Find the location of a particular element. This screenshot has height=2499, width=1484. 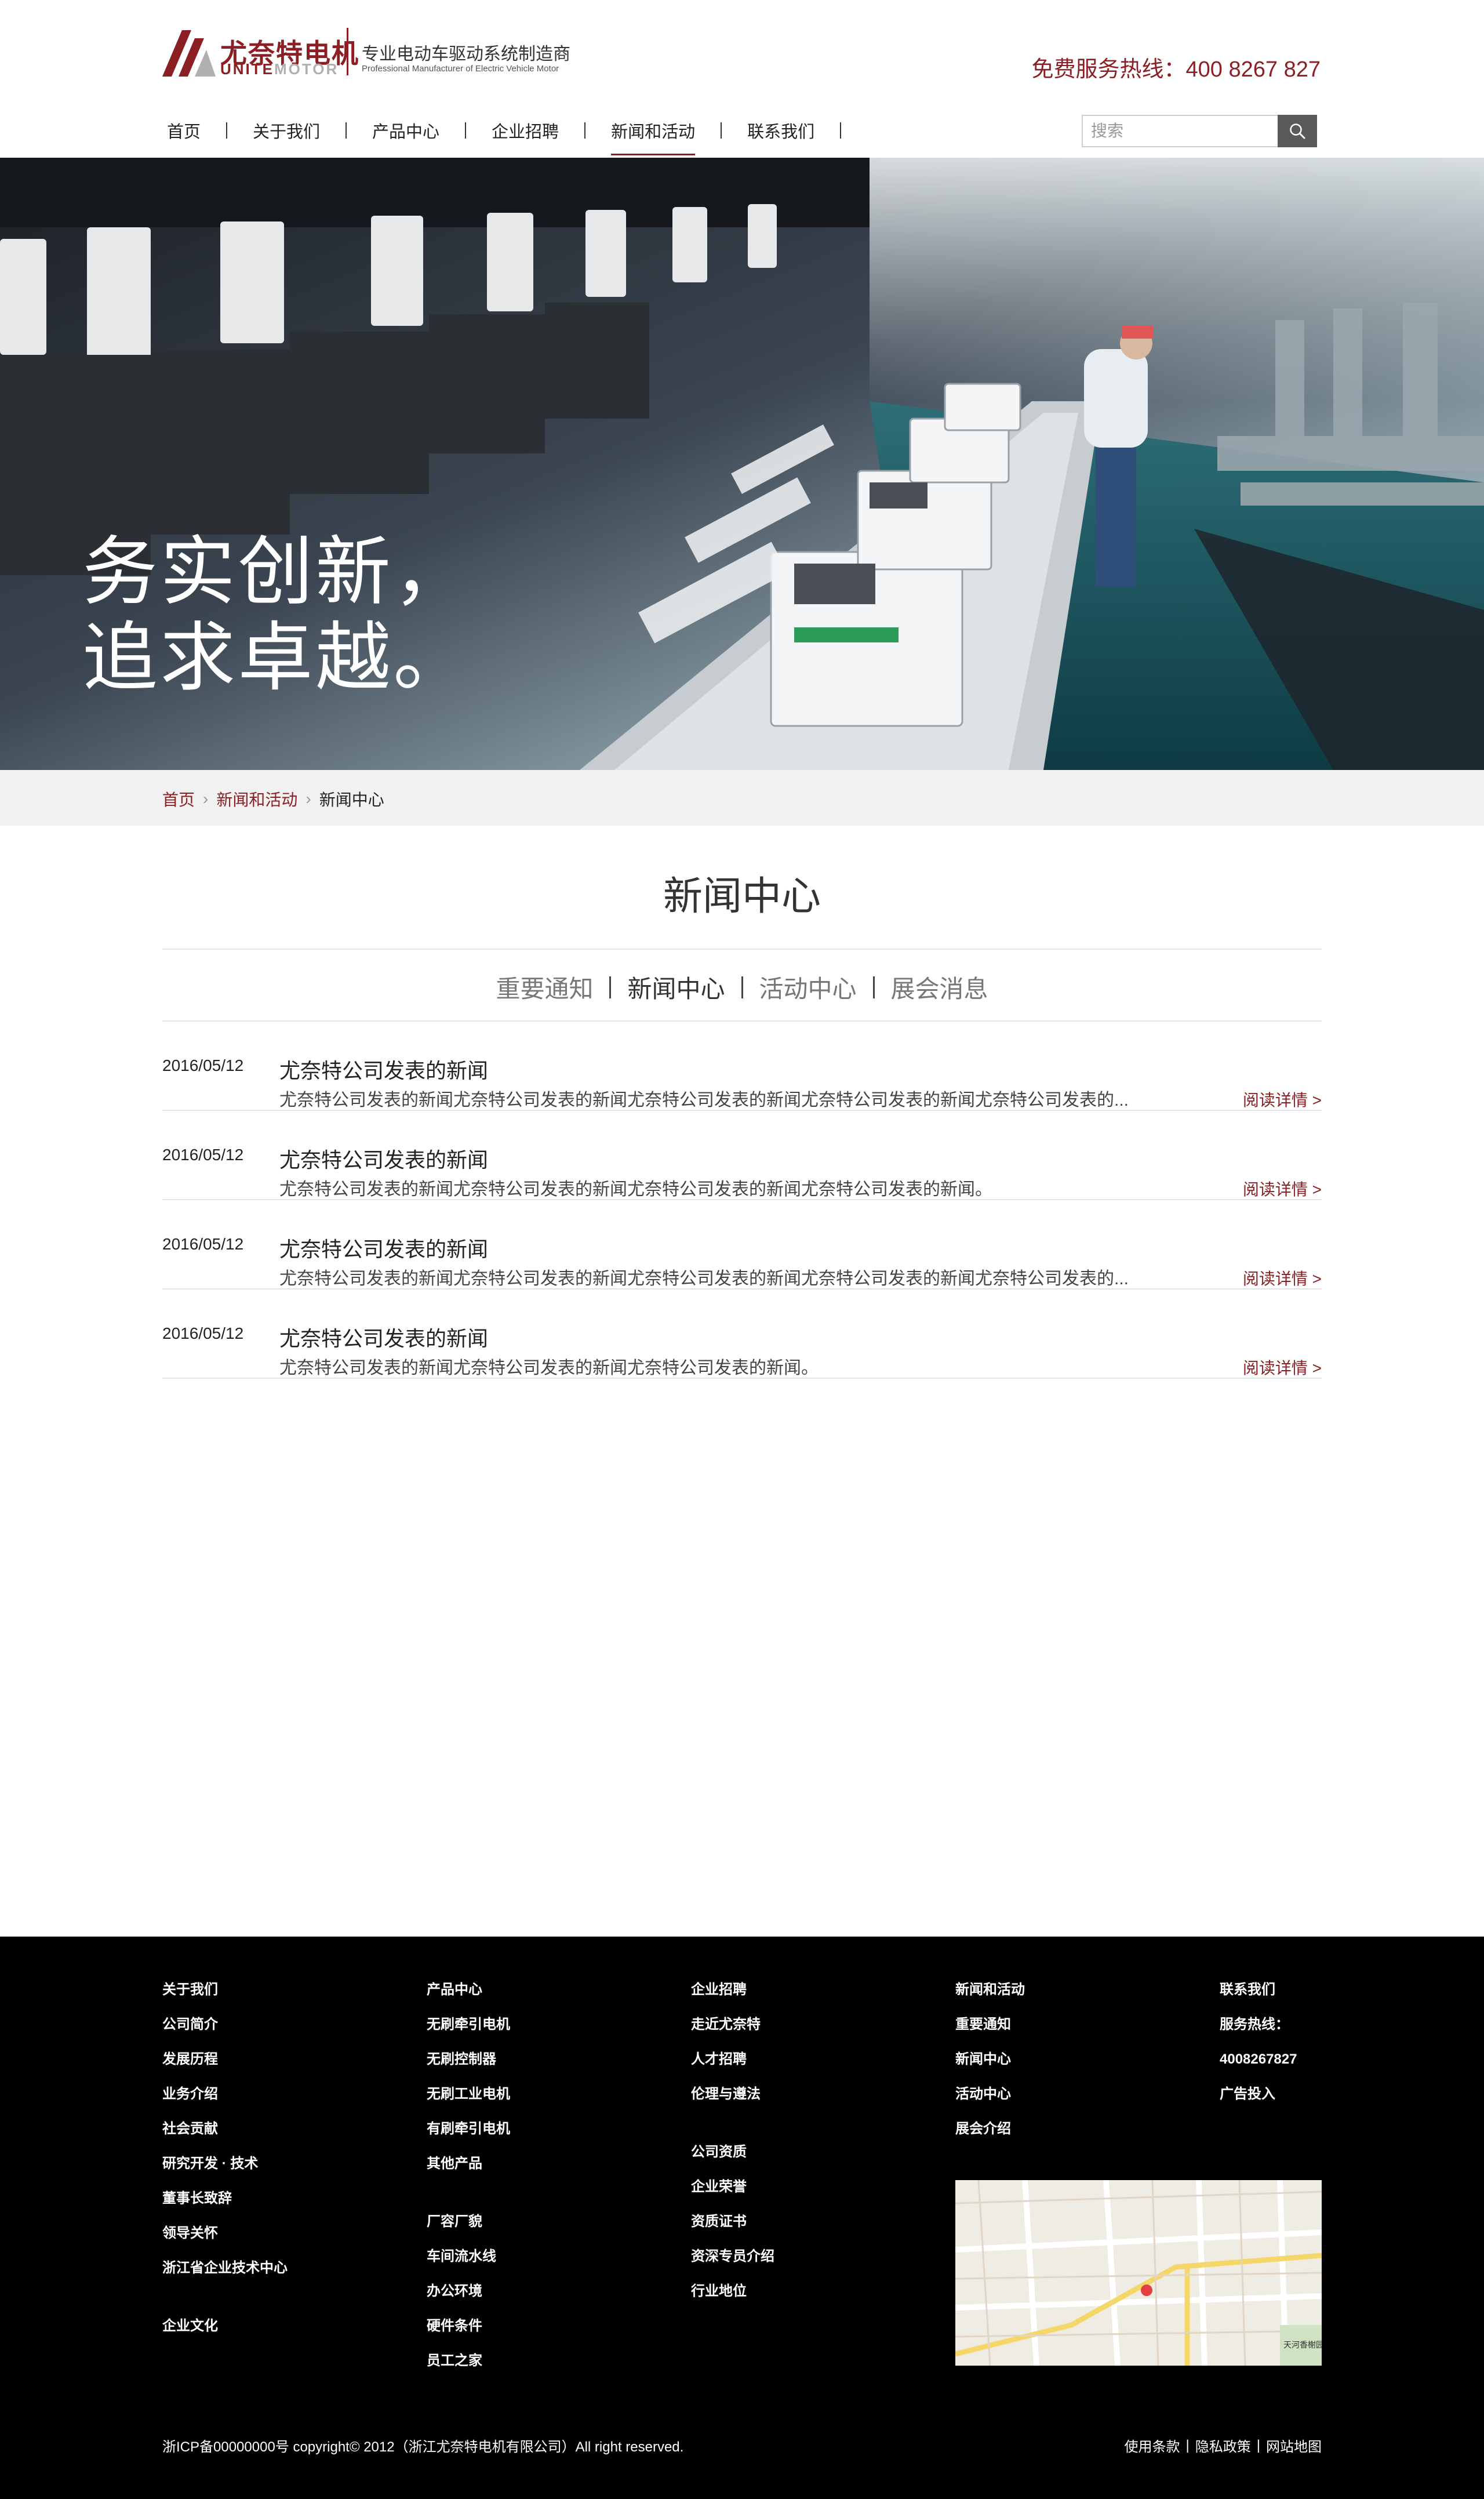

privacy-link: 隐私政策 is located at coordinates (1223, 2445).